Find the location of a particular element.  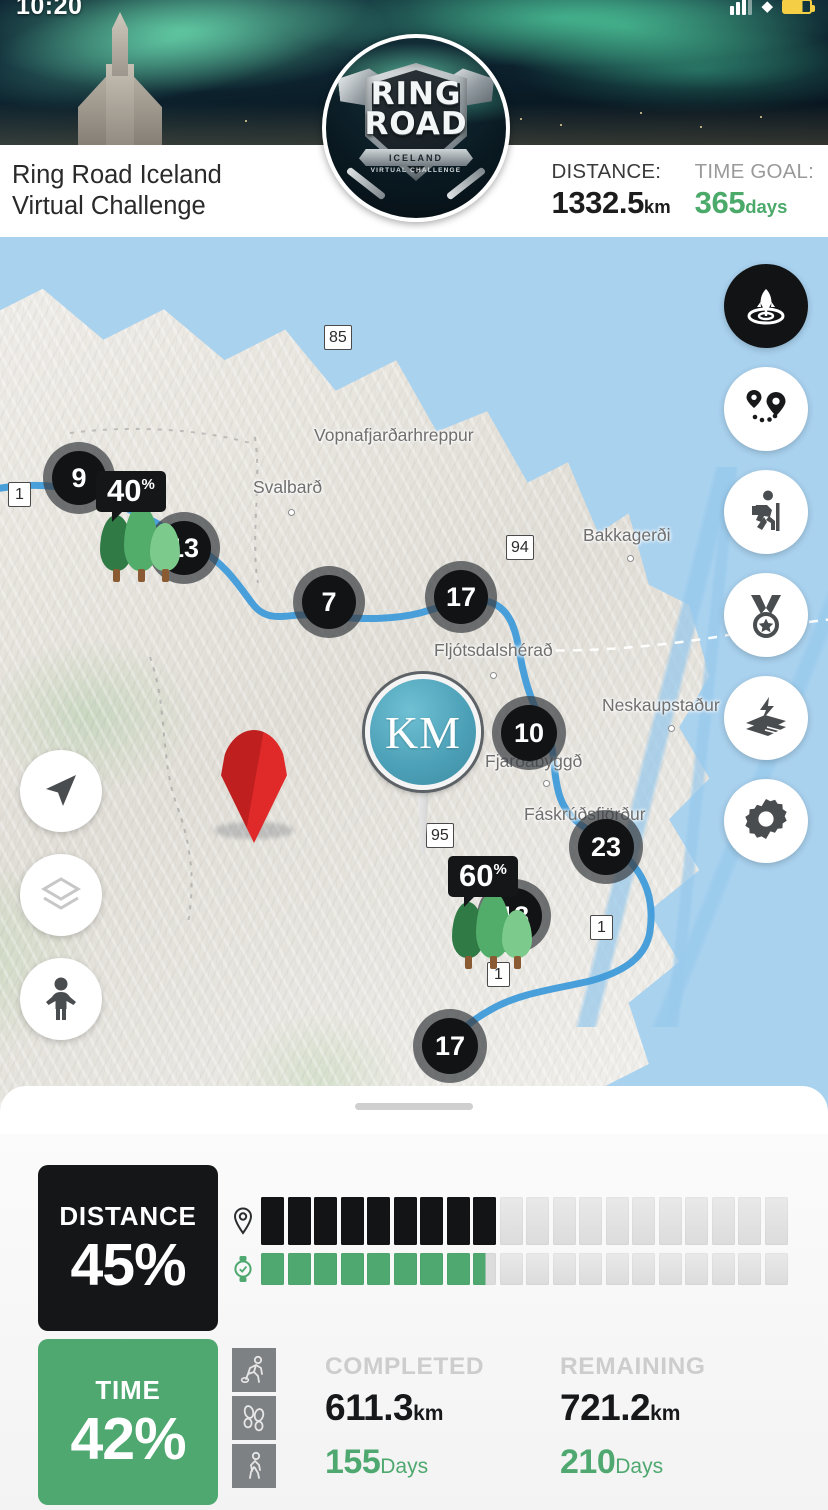

gear-icon is located at coordinates (766, 819).